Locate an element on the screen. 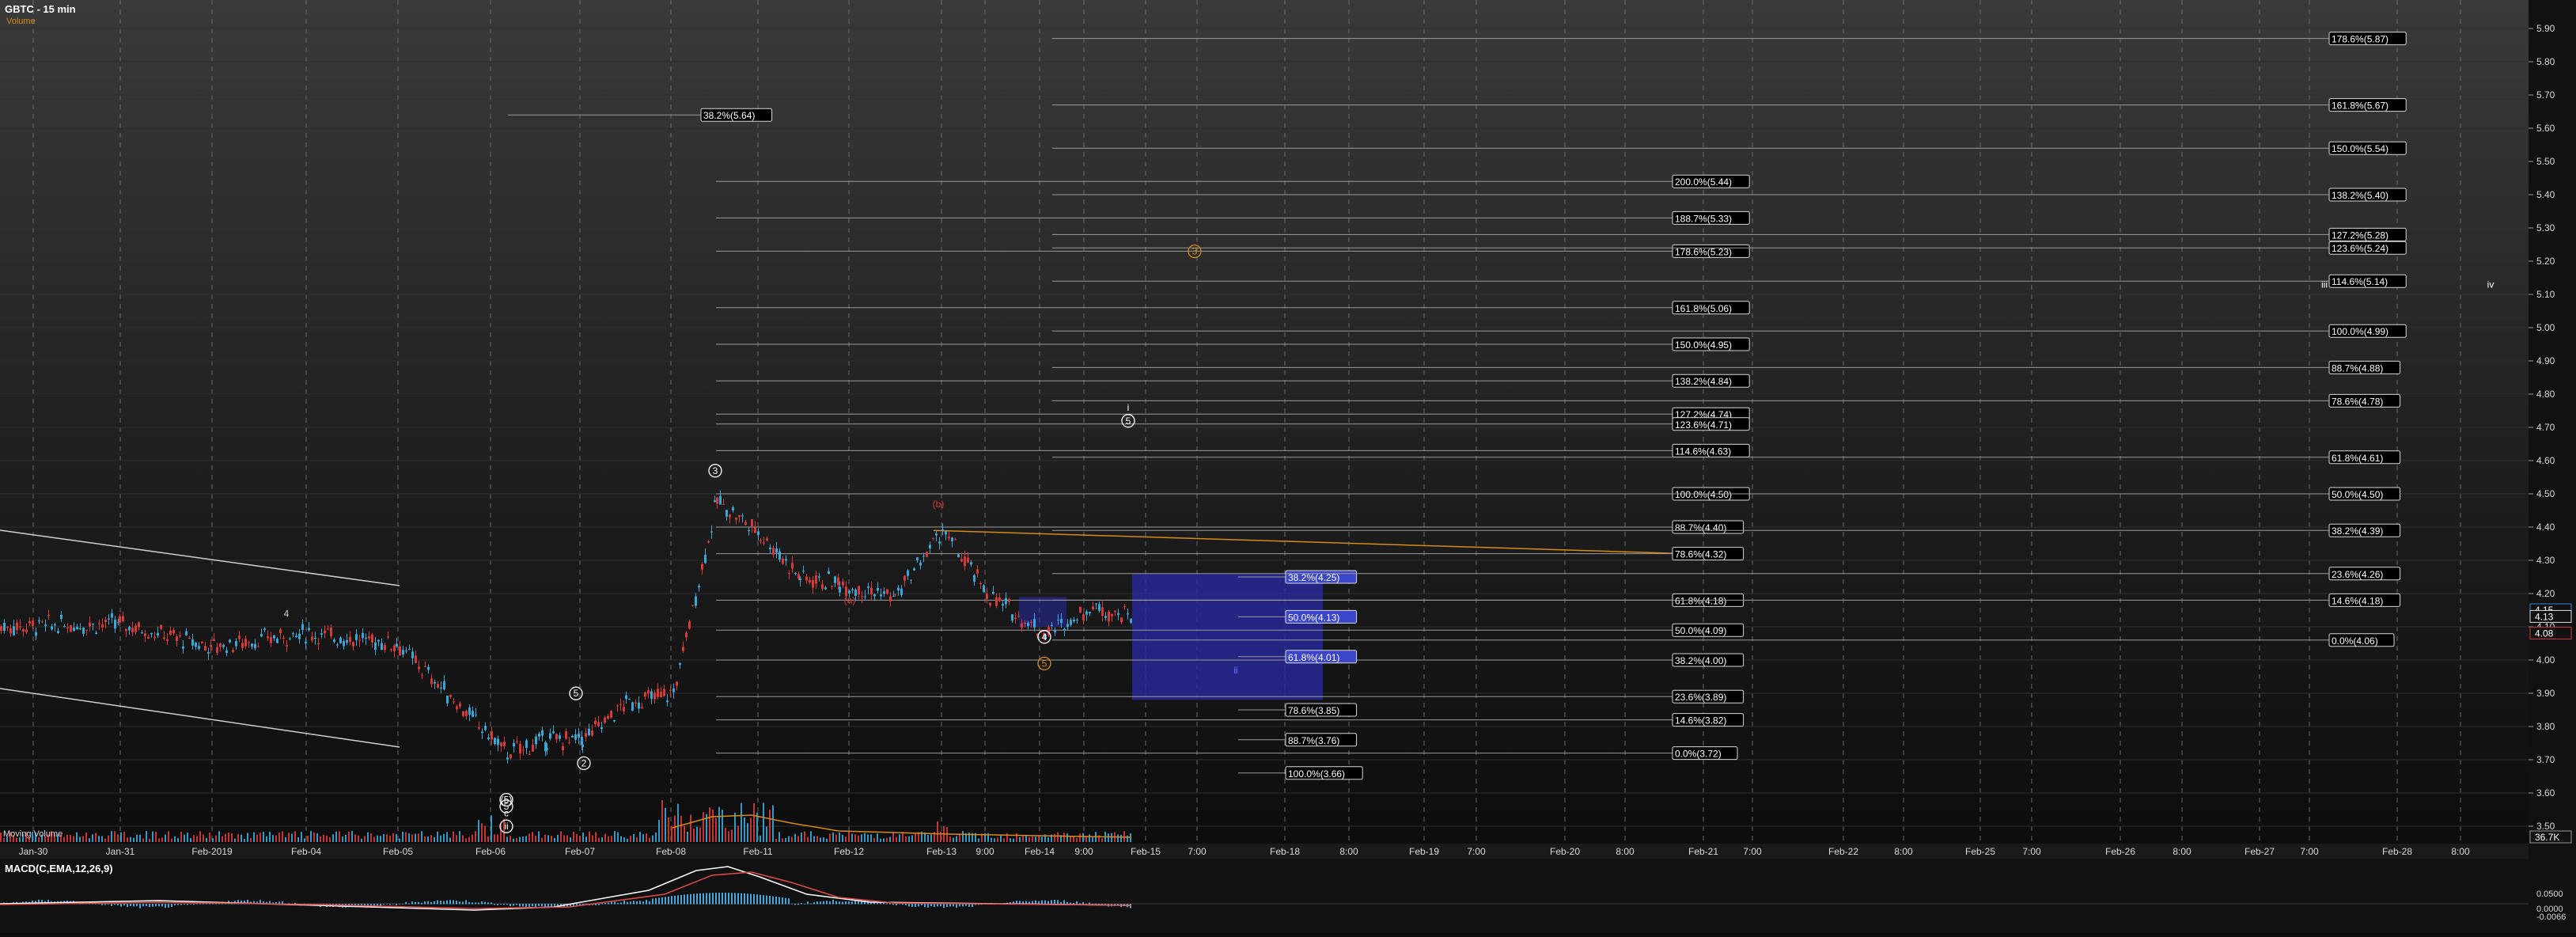 Image resolution: width=2576 pixels, height=937 pixels. y-tick-label: 4.70 is located at coordinates (2545, 427).